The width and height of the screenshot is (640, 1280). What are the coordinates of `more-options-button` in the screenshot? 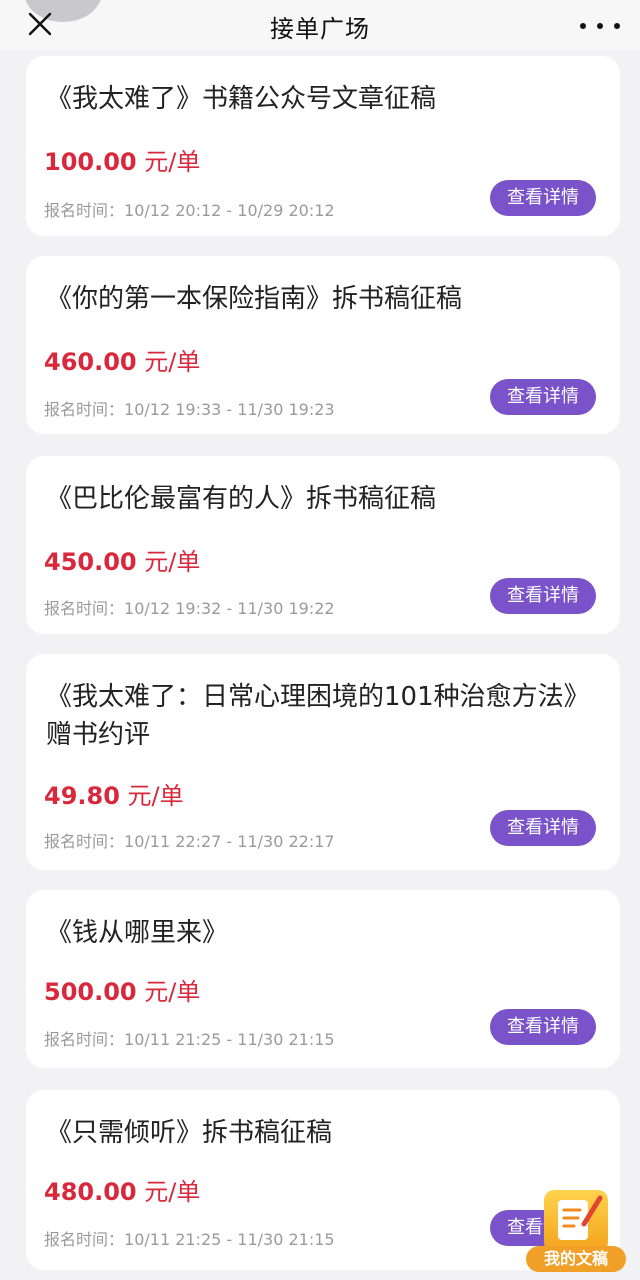 It's located at (600, 26).